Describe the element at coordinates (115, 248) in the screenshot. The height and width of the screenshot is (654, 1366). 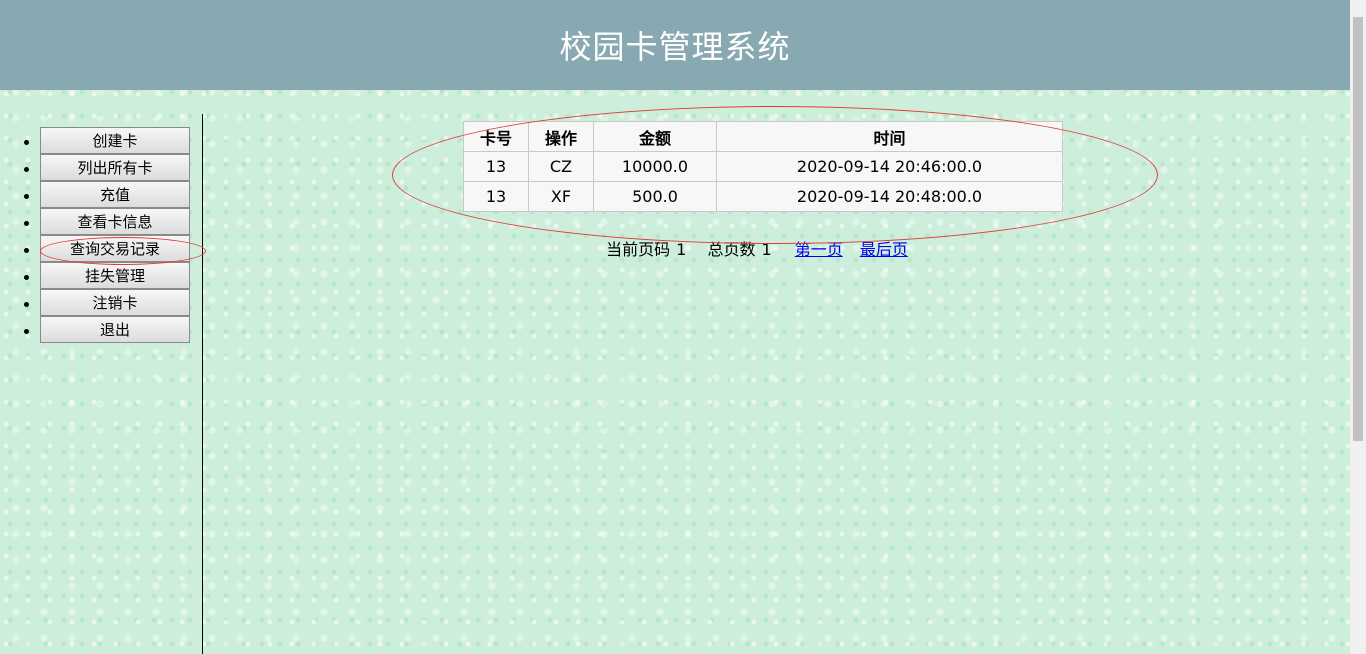
I see `query-transactions-button: 查询交易记录` at that location.